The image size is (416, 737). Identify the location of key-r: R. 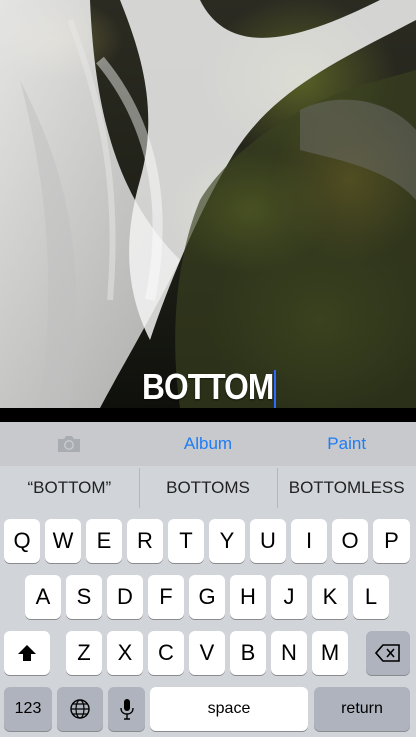
(145, 541).